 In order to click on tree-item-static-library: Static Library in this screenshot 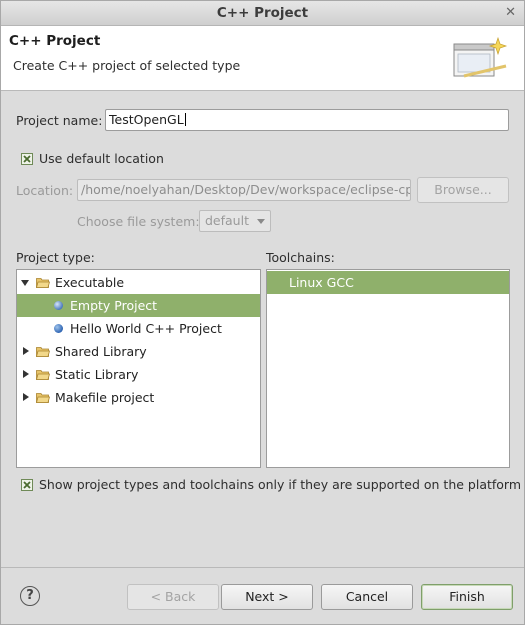, I will do `click(138, 374)`.